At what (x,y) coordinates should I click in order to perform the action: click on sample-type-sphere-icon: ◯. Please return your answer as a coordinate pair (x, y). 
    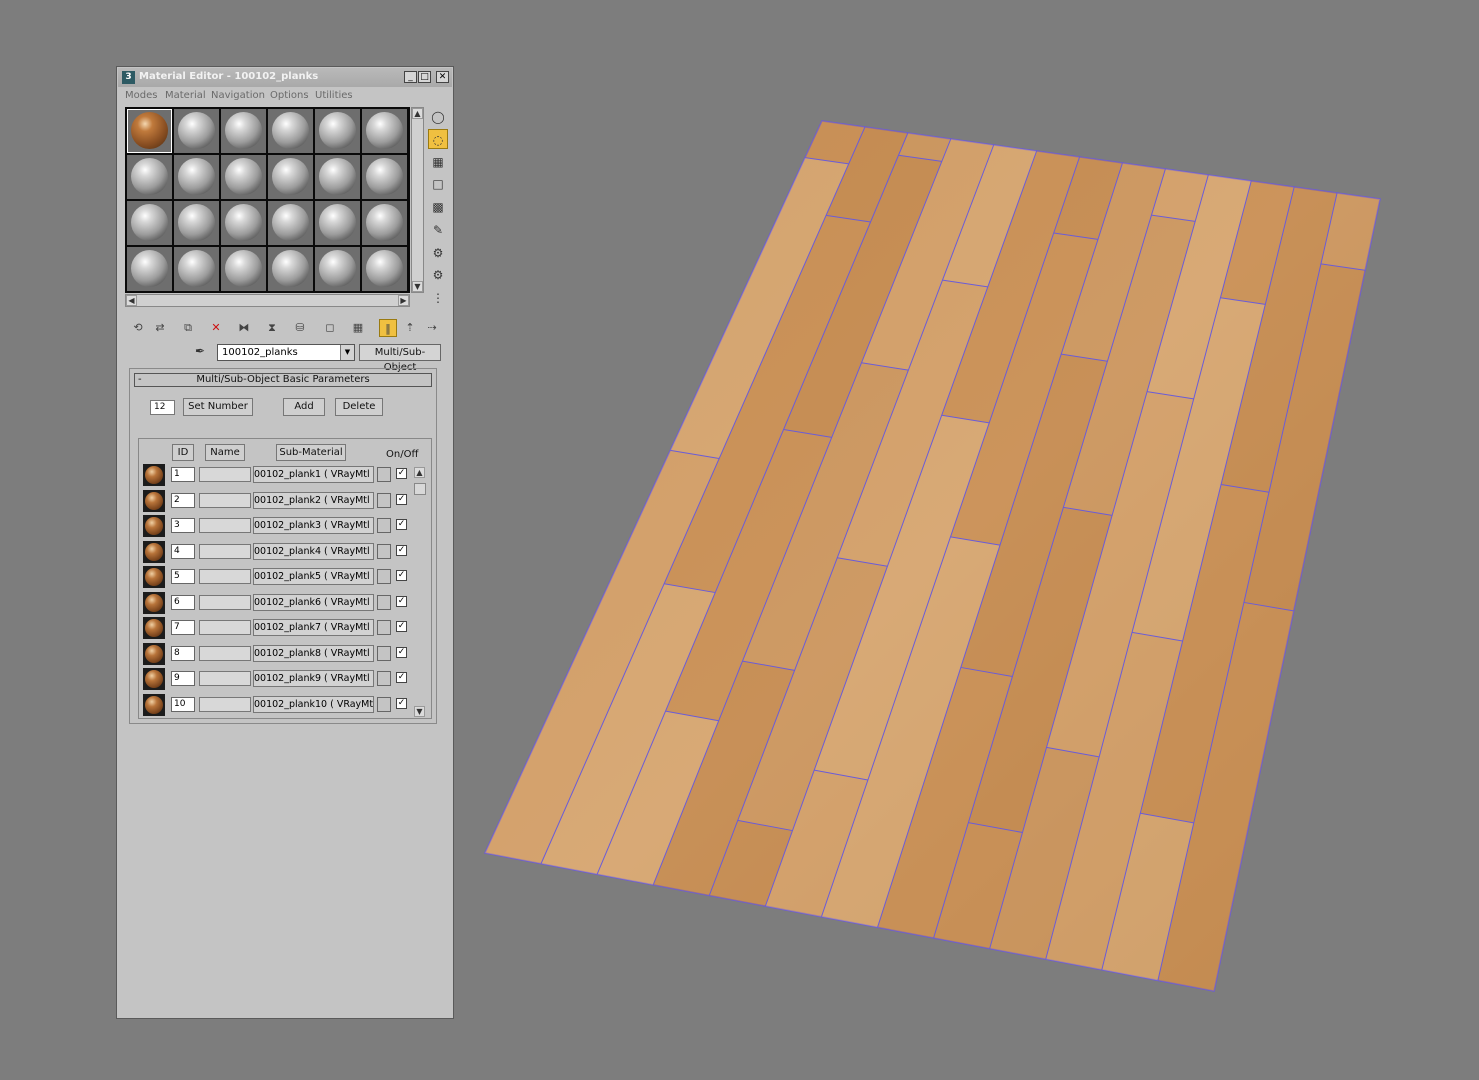
    Looking at the image, I should click on (438, 117).